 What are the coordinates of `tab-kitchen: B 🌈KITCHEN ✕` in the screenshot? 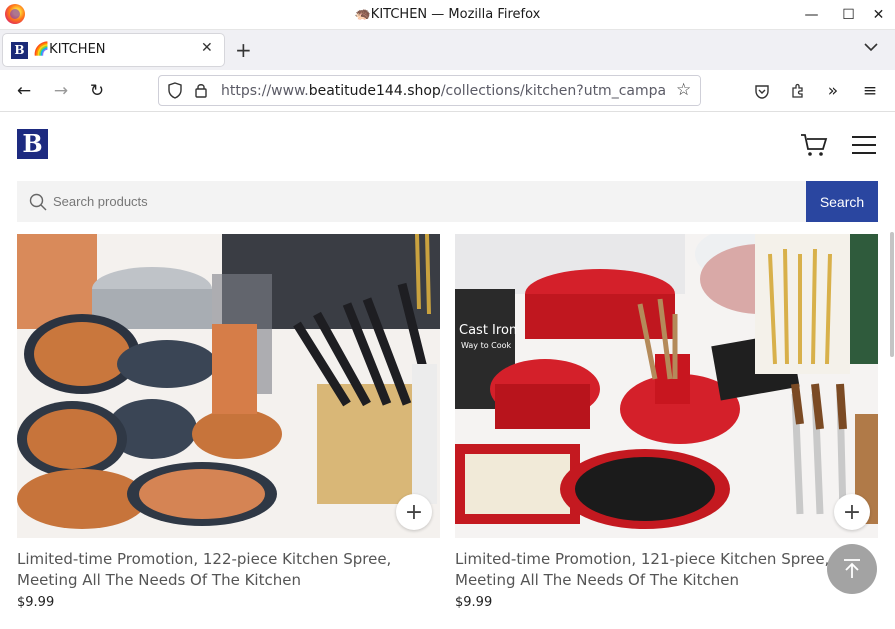 It's located at (113, 50).